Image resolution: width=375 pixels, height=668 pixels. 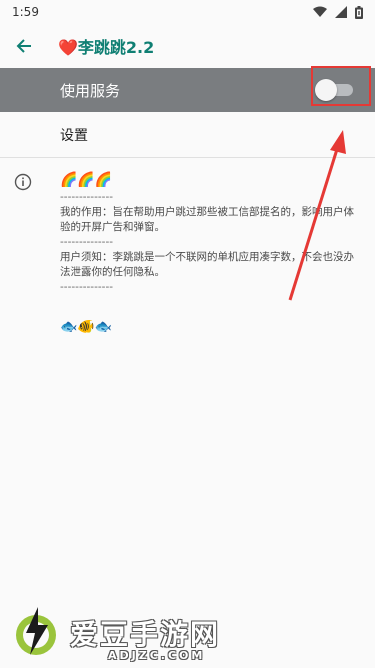 What do you see at coordinates (317, 215) in the screenshot?
I see `annotation-arrow` at bounding box center [317, 215].